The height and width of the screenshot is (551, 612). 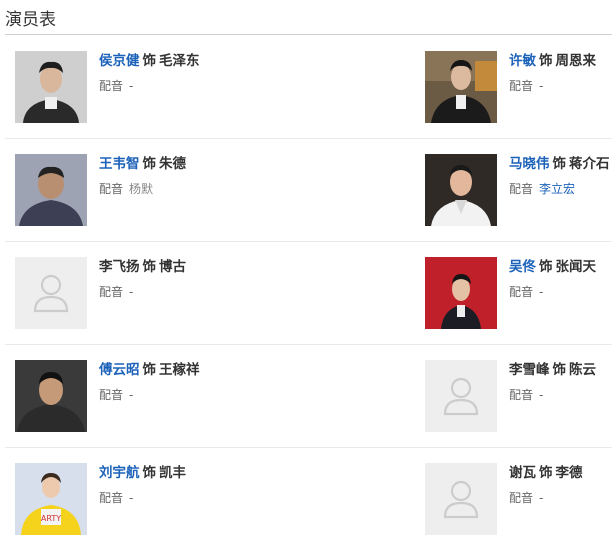 What do you see at coordinates (576, 267) in the screenshot?
I see `role-name: 张闻天` at bounding box center [576, 267].